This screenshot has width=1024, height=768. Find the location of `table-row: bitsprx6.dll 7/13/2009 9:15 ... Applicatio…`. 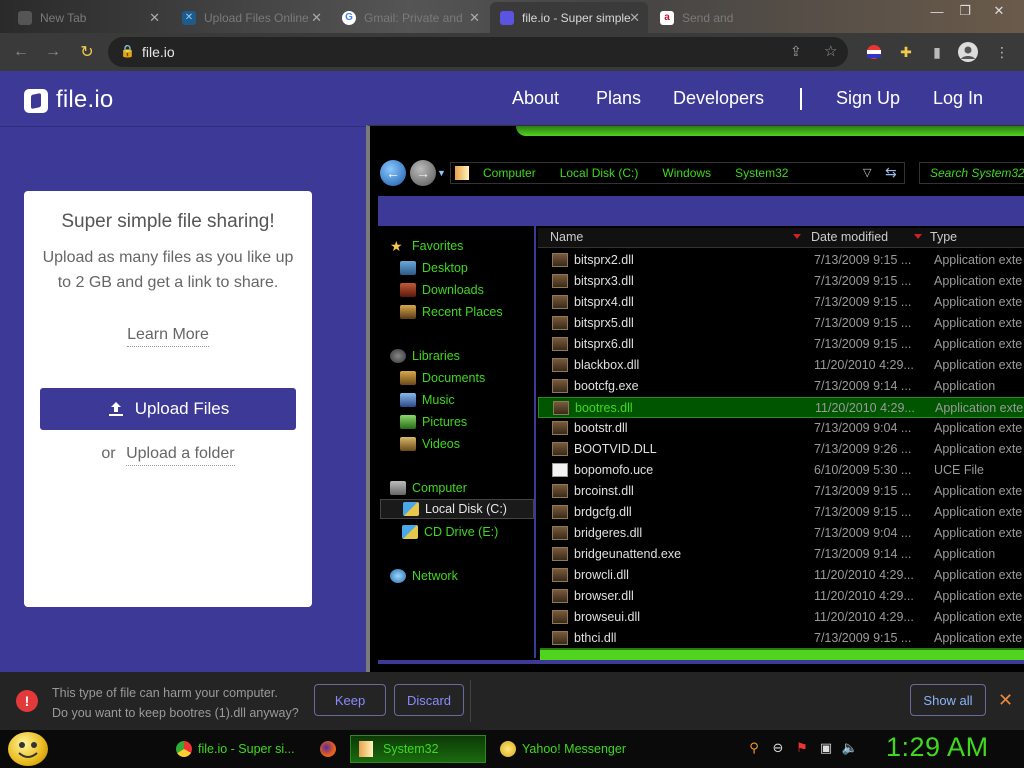

table-row: bitsprx6.dll 7/13/2009 9:15 ... Applicatio… is located at coordinates (781, 344).